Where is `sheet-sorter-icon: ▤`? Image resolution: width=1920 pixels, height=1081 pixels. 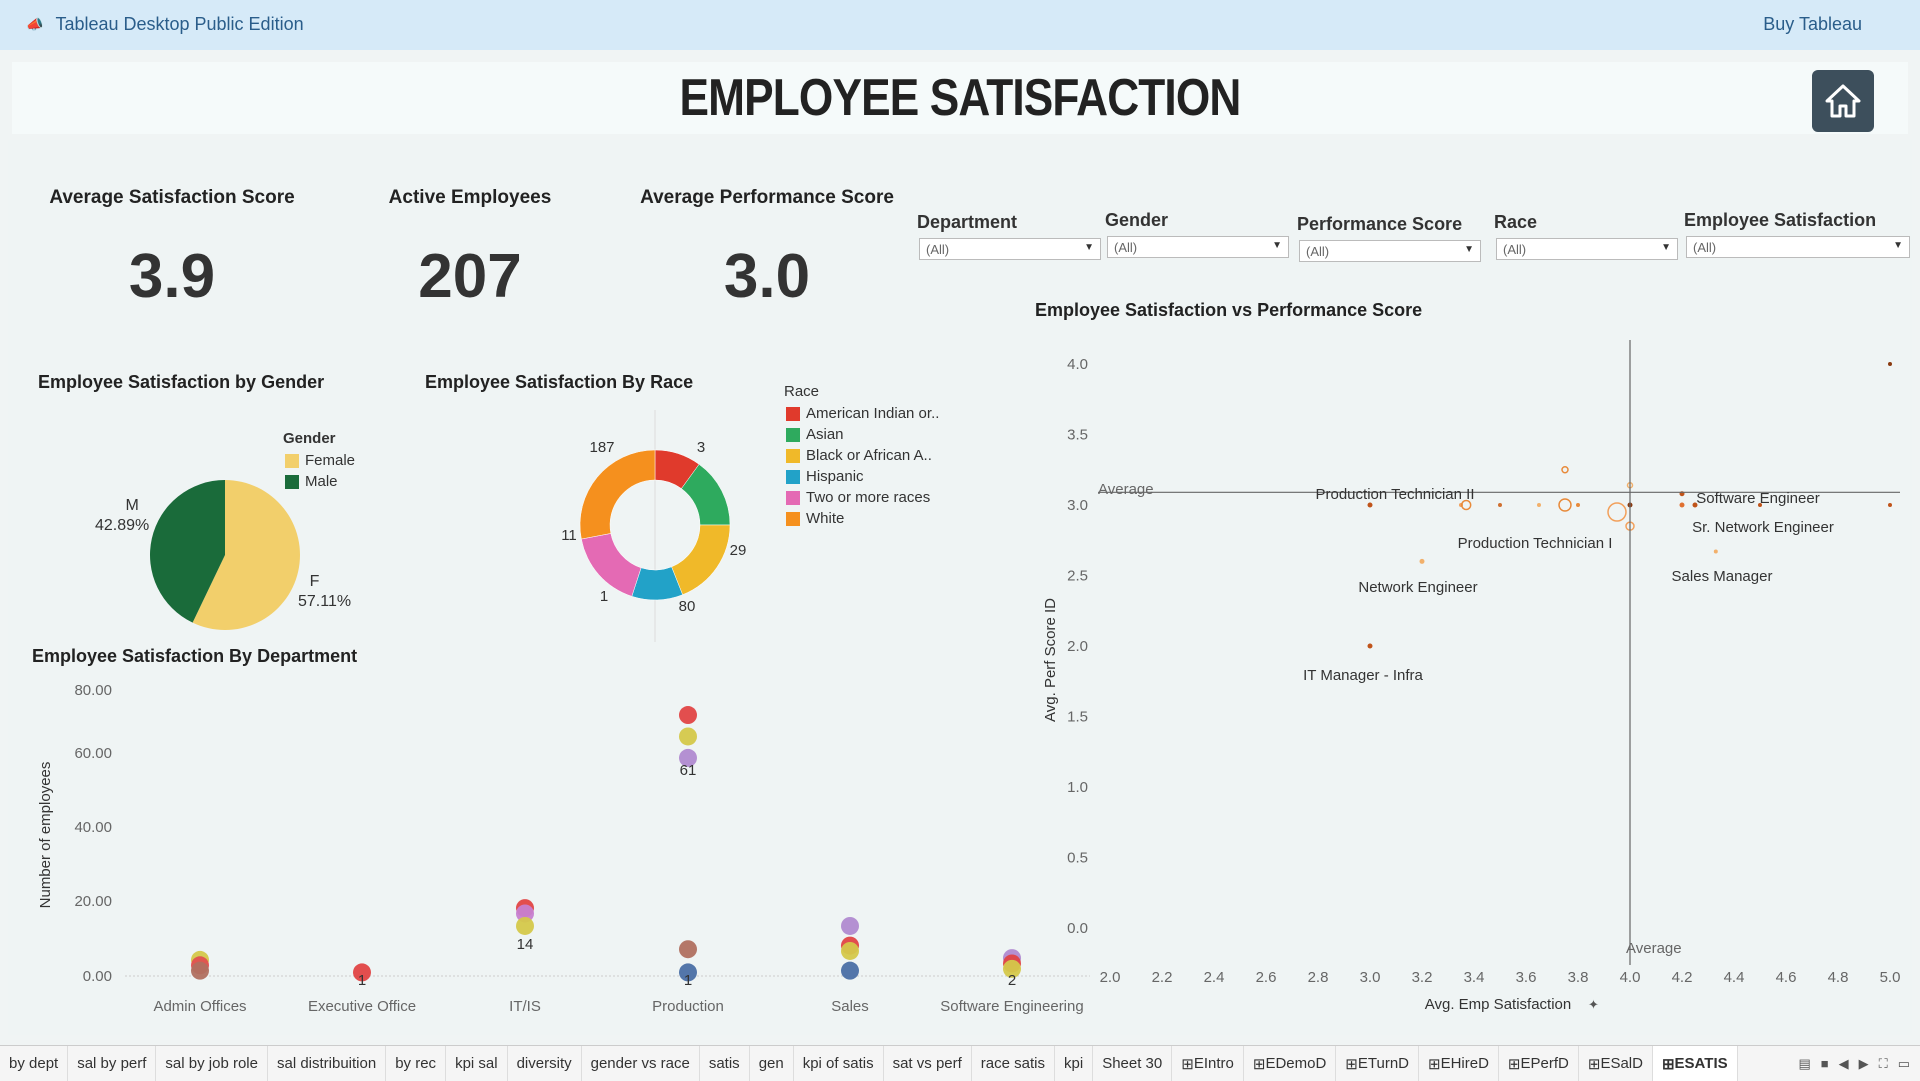 sheet-sorter-icon: ▤ is located at coordinates (1804, 1064).